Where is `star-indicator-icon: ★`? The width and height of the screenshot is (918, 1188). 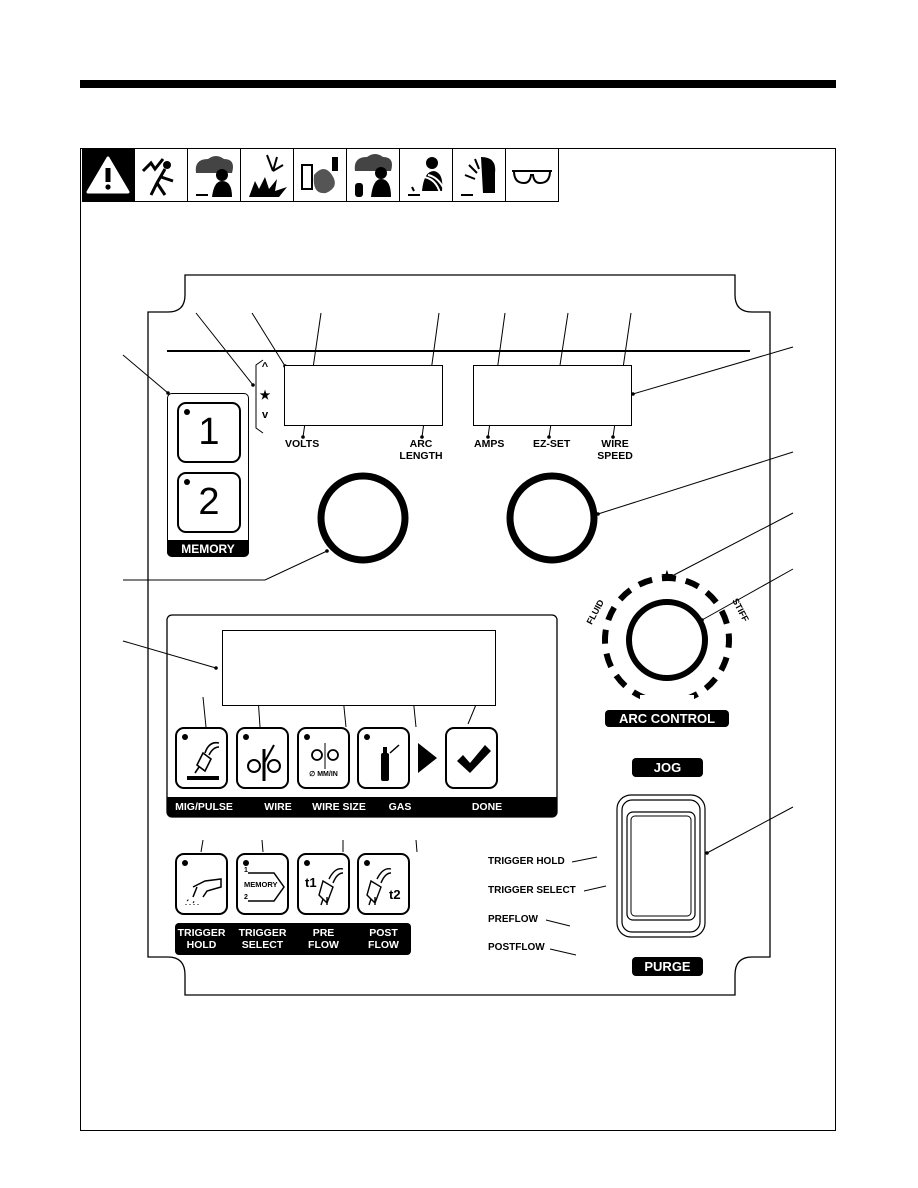 star-indicator-icon: ★ is located at coordinates (265, 395).